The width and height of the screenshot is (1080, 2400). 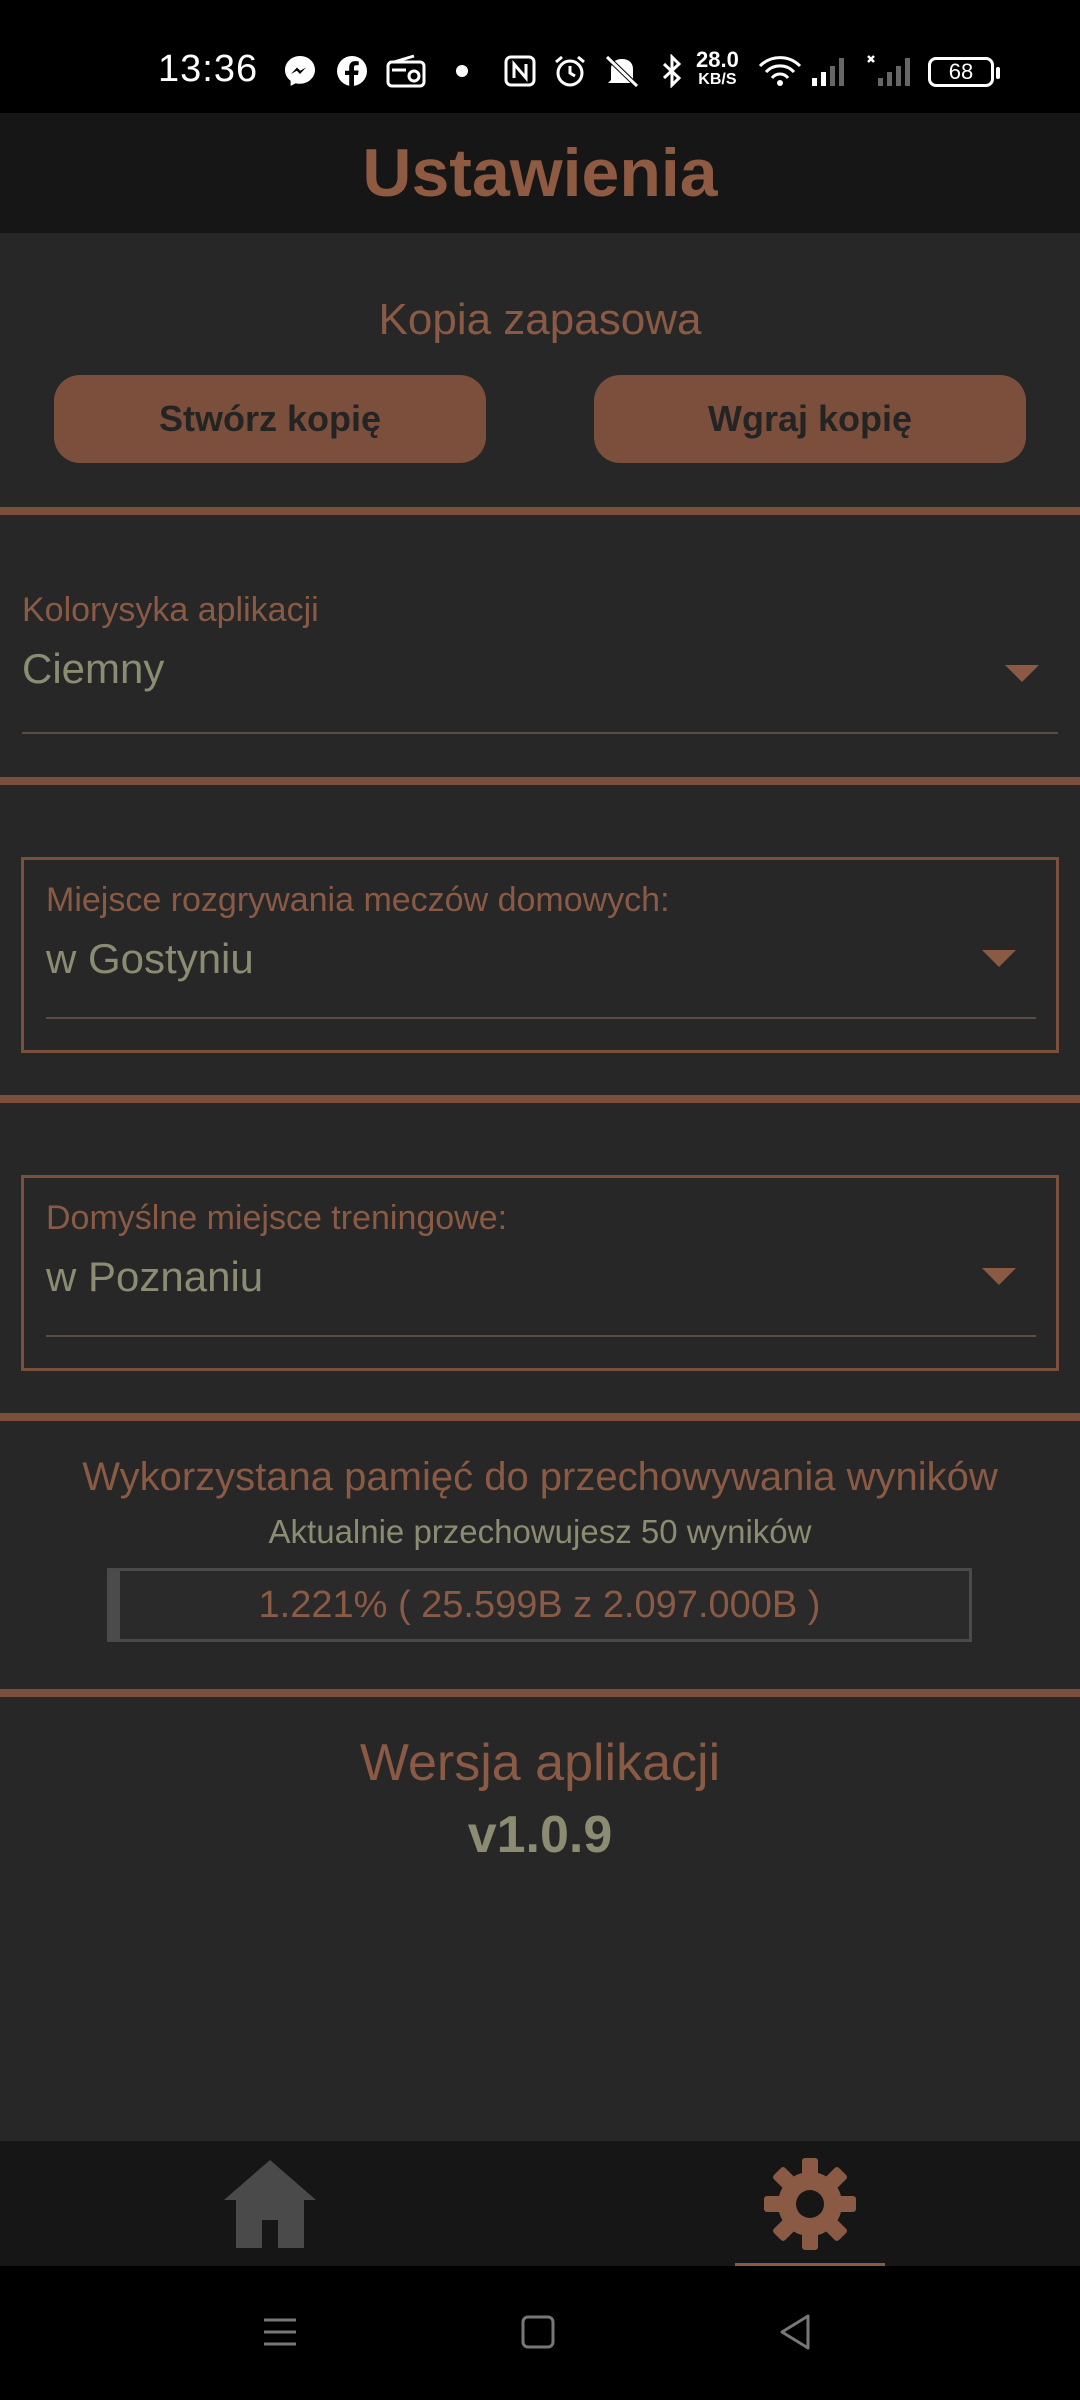 I want to click on theme-underline, so click(x=540, y=733).